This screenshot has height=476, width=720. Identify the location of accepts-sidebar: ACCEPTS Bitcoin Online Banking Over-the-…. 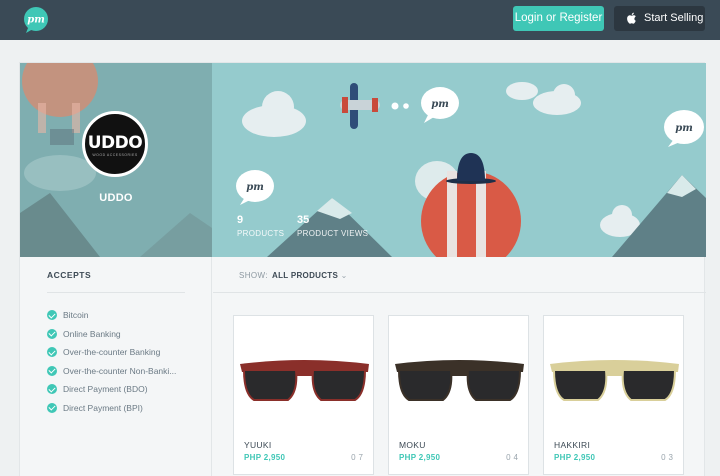
(116, 366).